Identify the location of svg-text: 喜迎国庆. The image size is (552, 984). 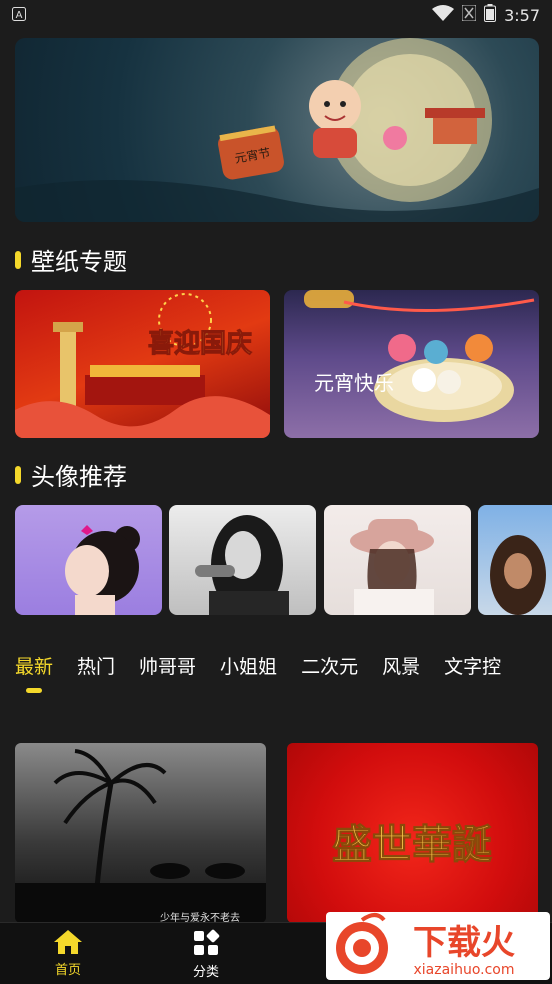
(200, 343).